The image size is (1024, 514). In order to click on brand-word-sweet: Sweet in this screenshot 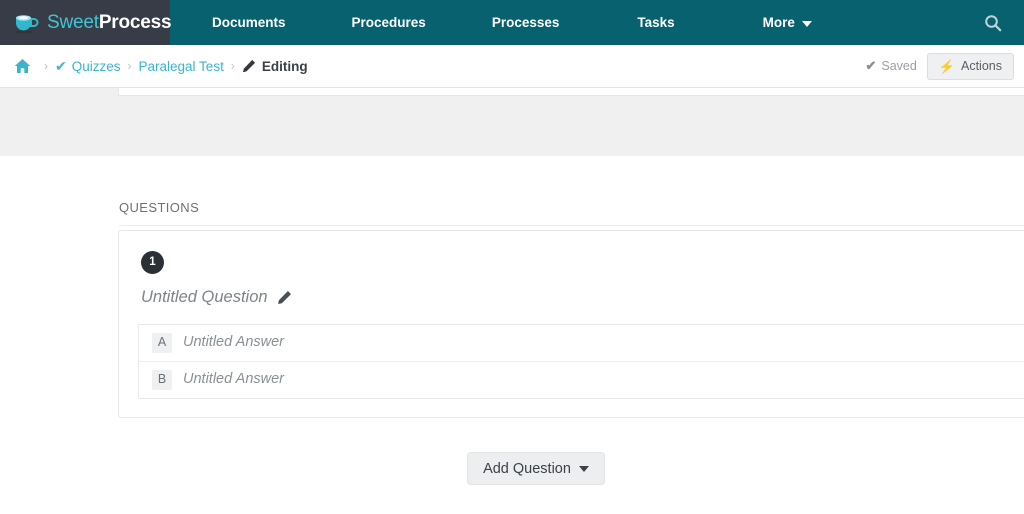, I will do `click(73, 22)`.